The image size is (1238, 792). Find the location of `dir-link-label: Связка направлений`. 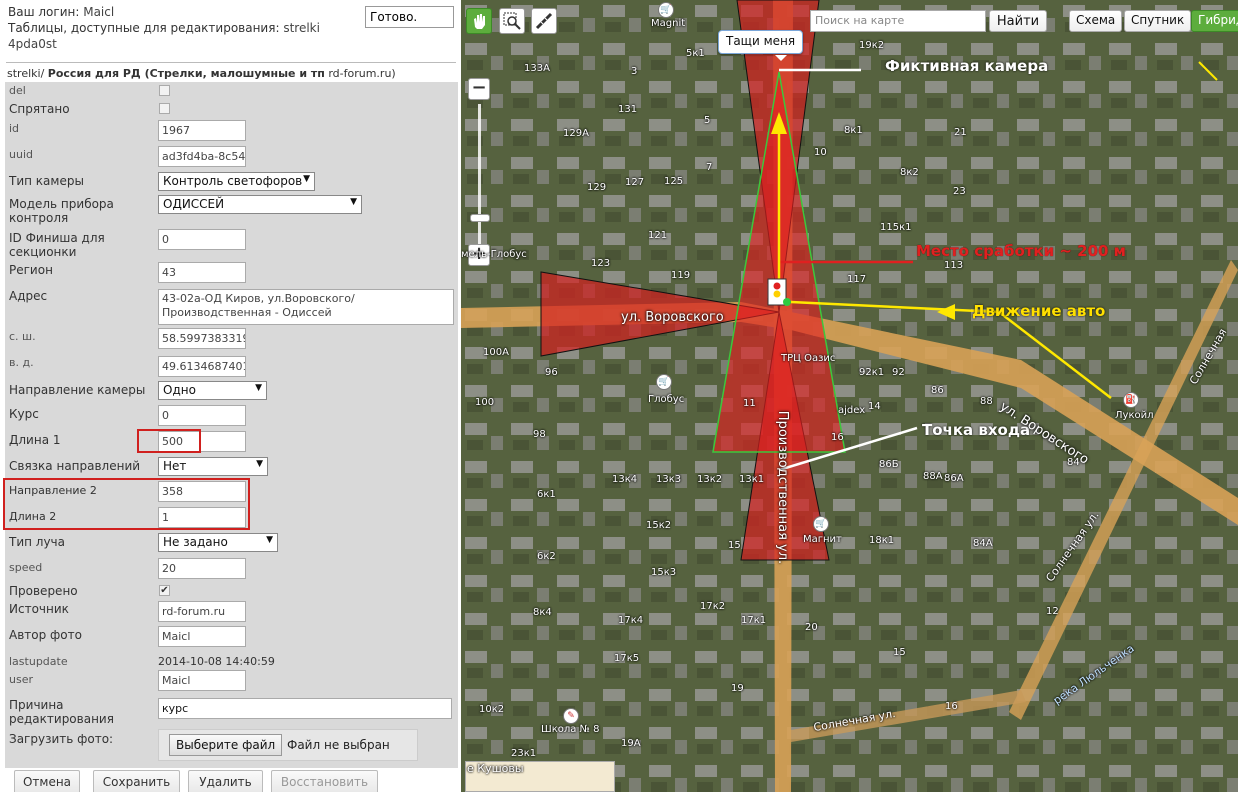

dir-link-label: Связка направлений is located at coordinates (75, 466).